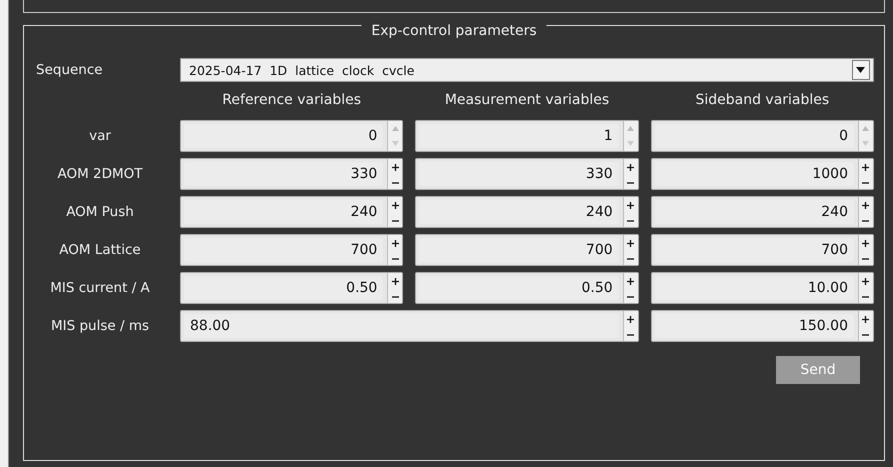 Image resolution: width=893 pixels, height=467 pixels. Describe the element at coordinates (100, 250) in the screenshot. I see `row-label: AOM Lattice` at that location.